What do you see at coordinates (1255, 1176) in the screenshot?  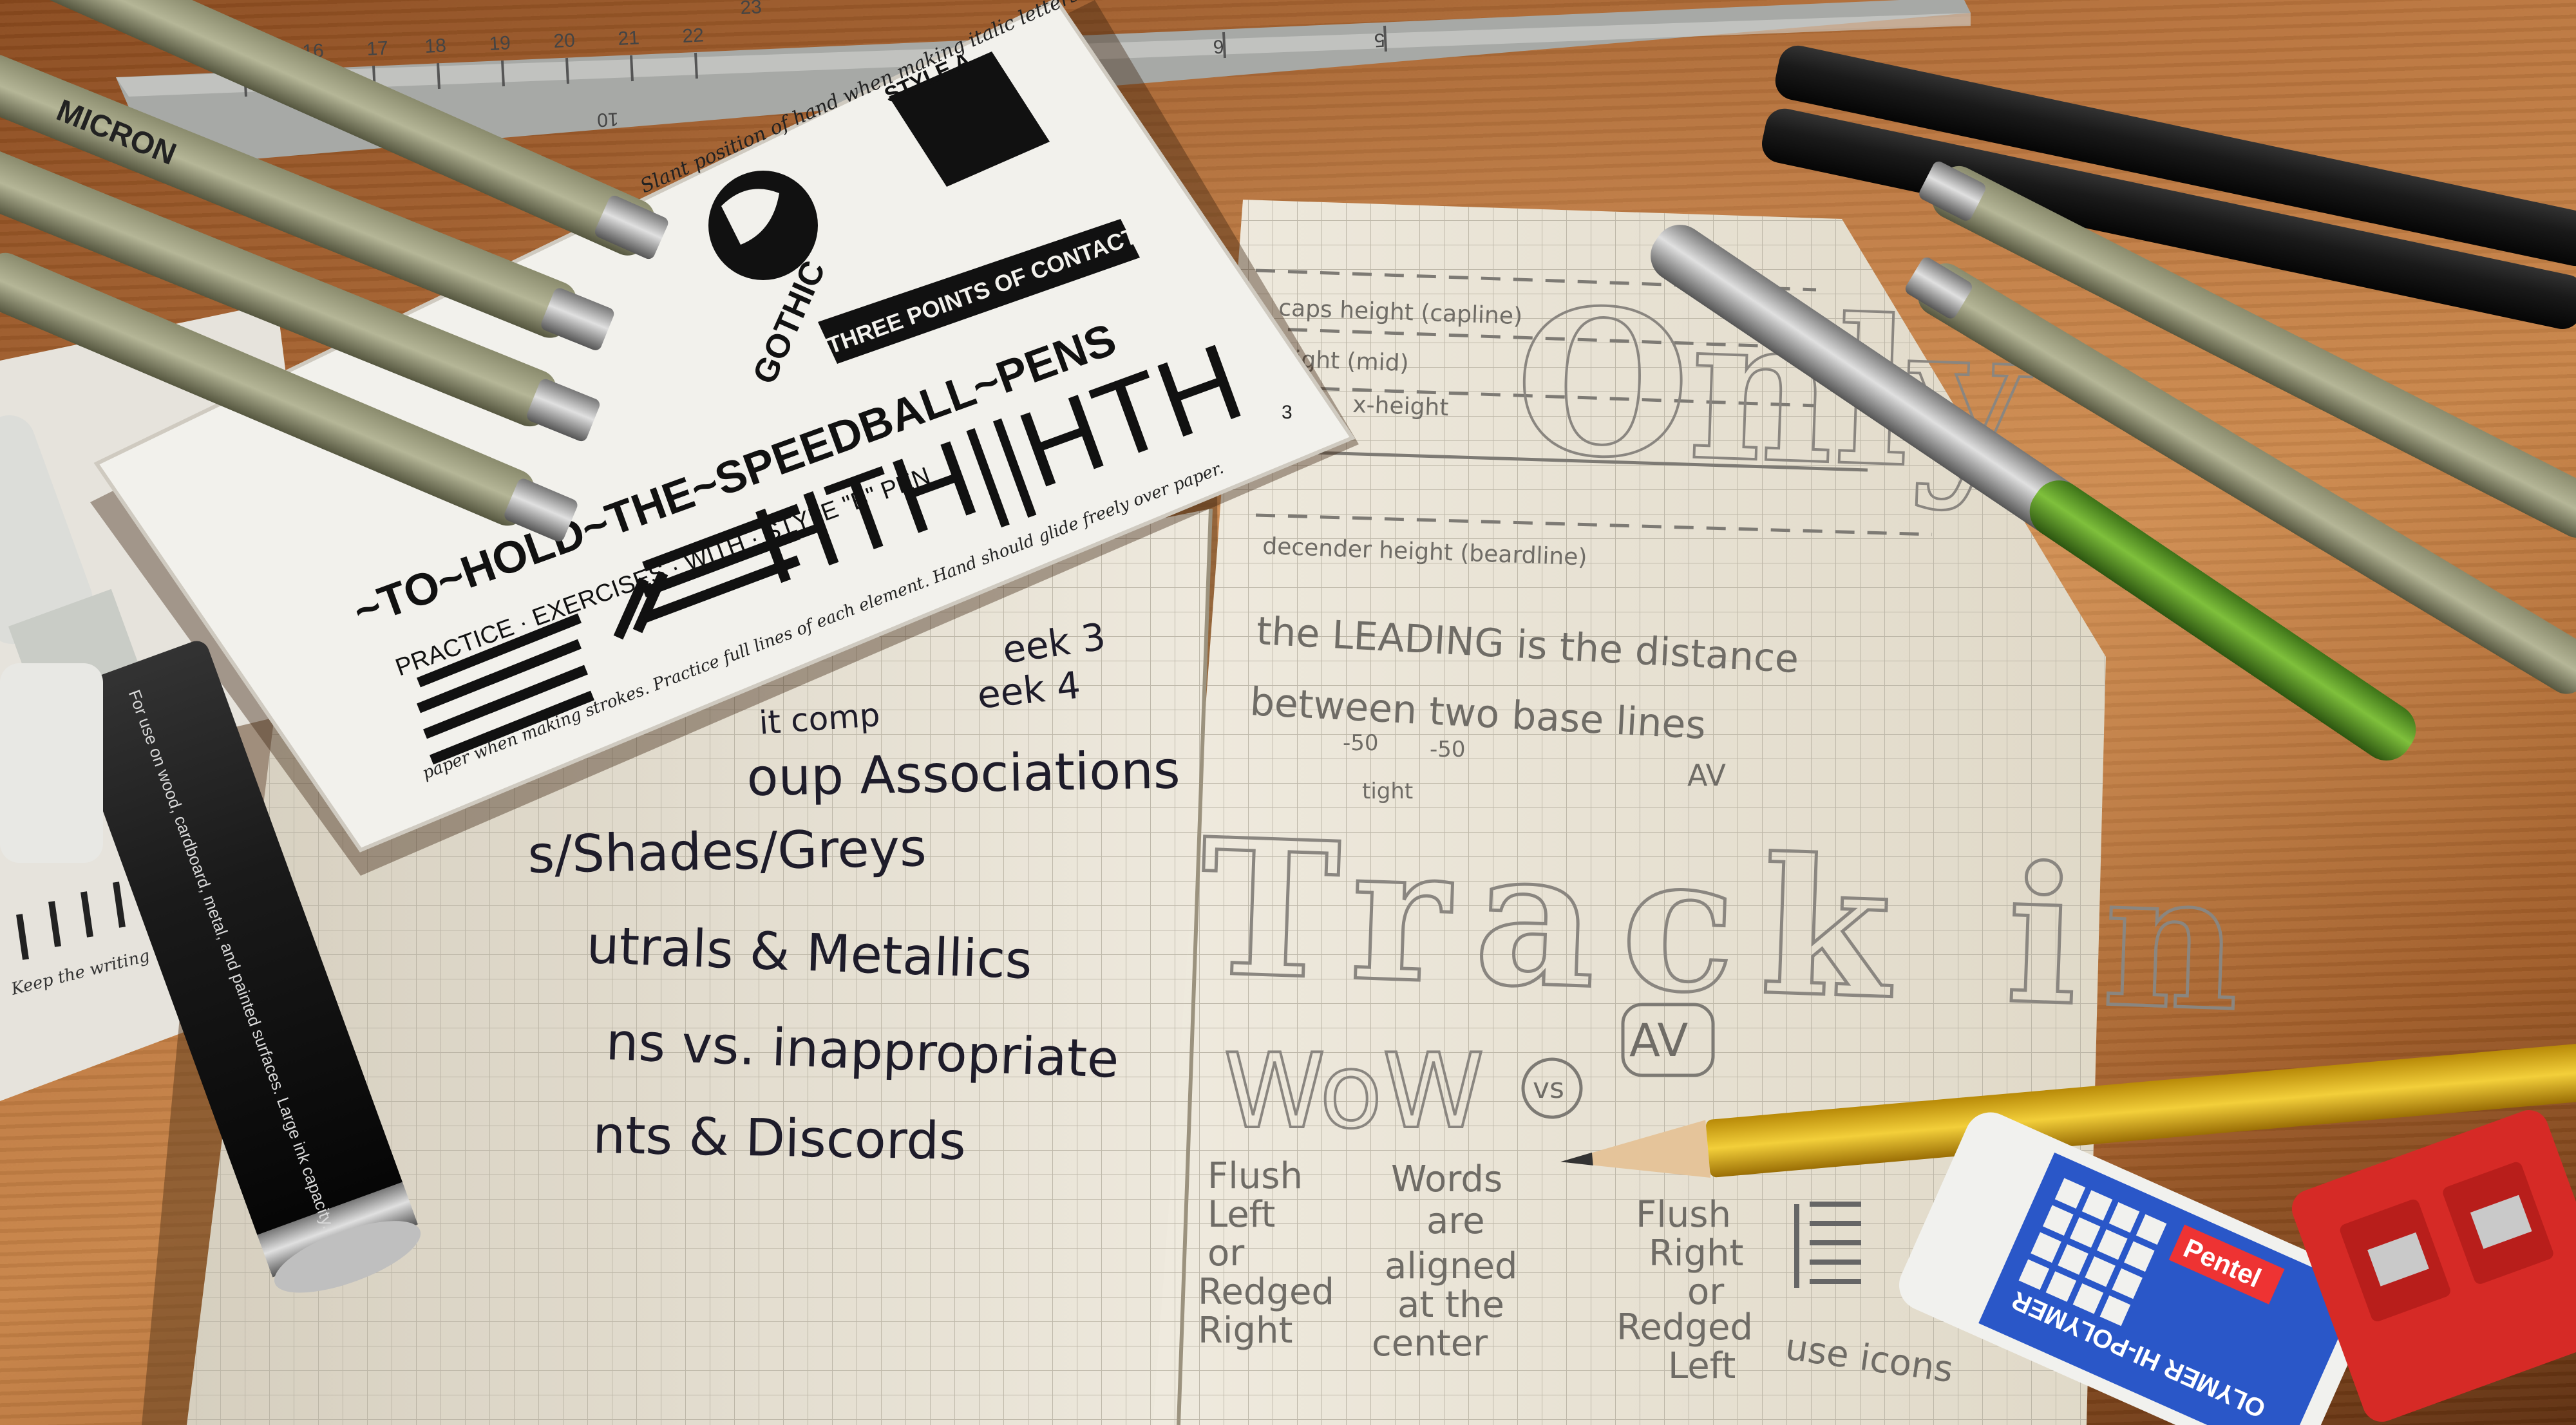 I see `flush-left-line: Flush` at bounding box center [1255, 1176].